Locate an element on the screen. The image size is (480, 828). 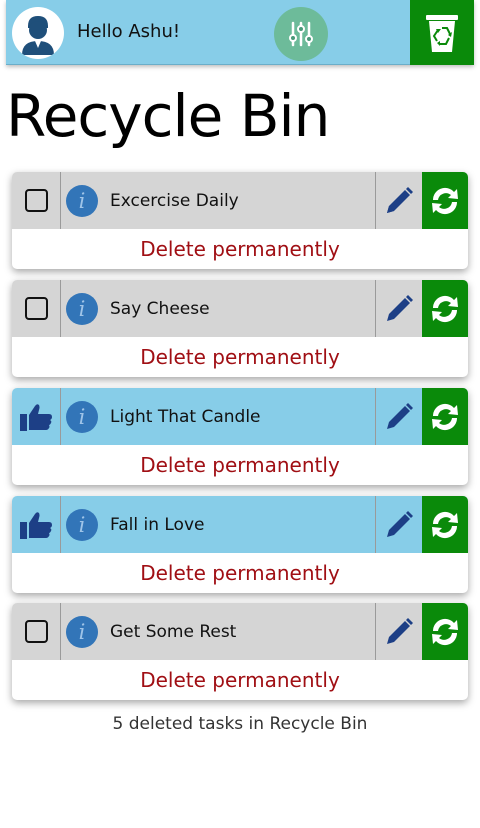
task-row: i Get Some Rest is located at coordinates (240, 631).